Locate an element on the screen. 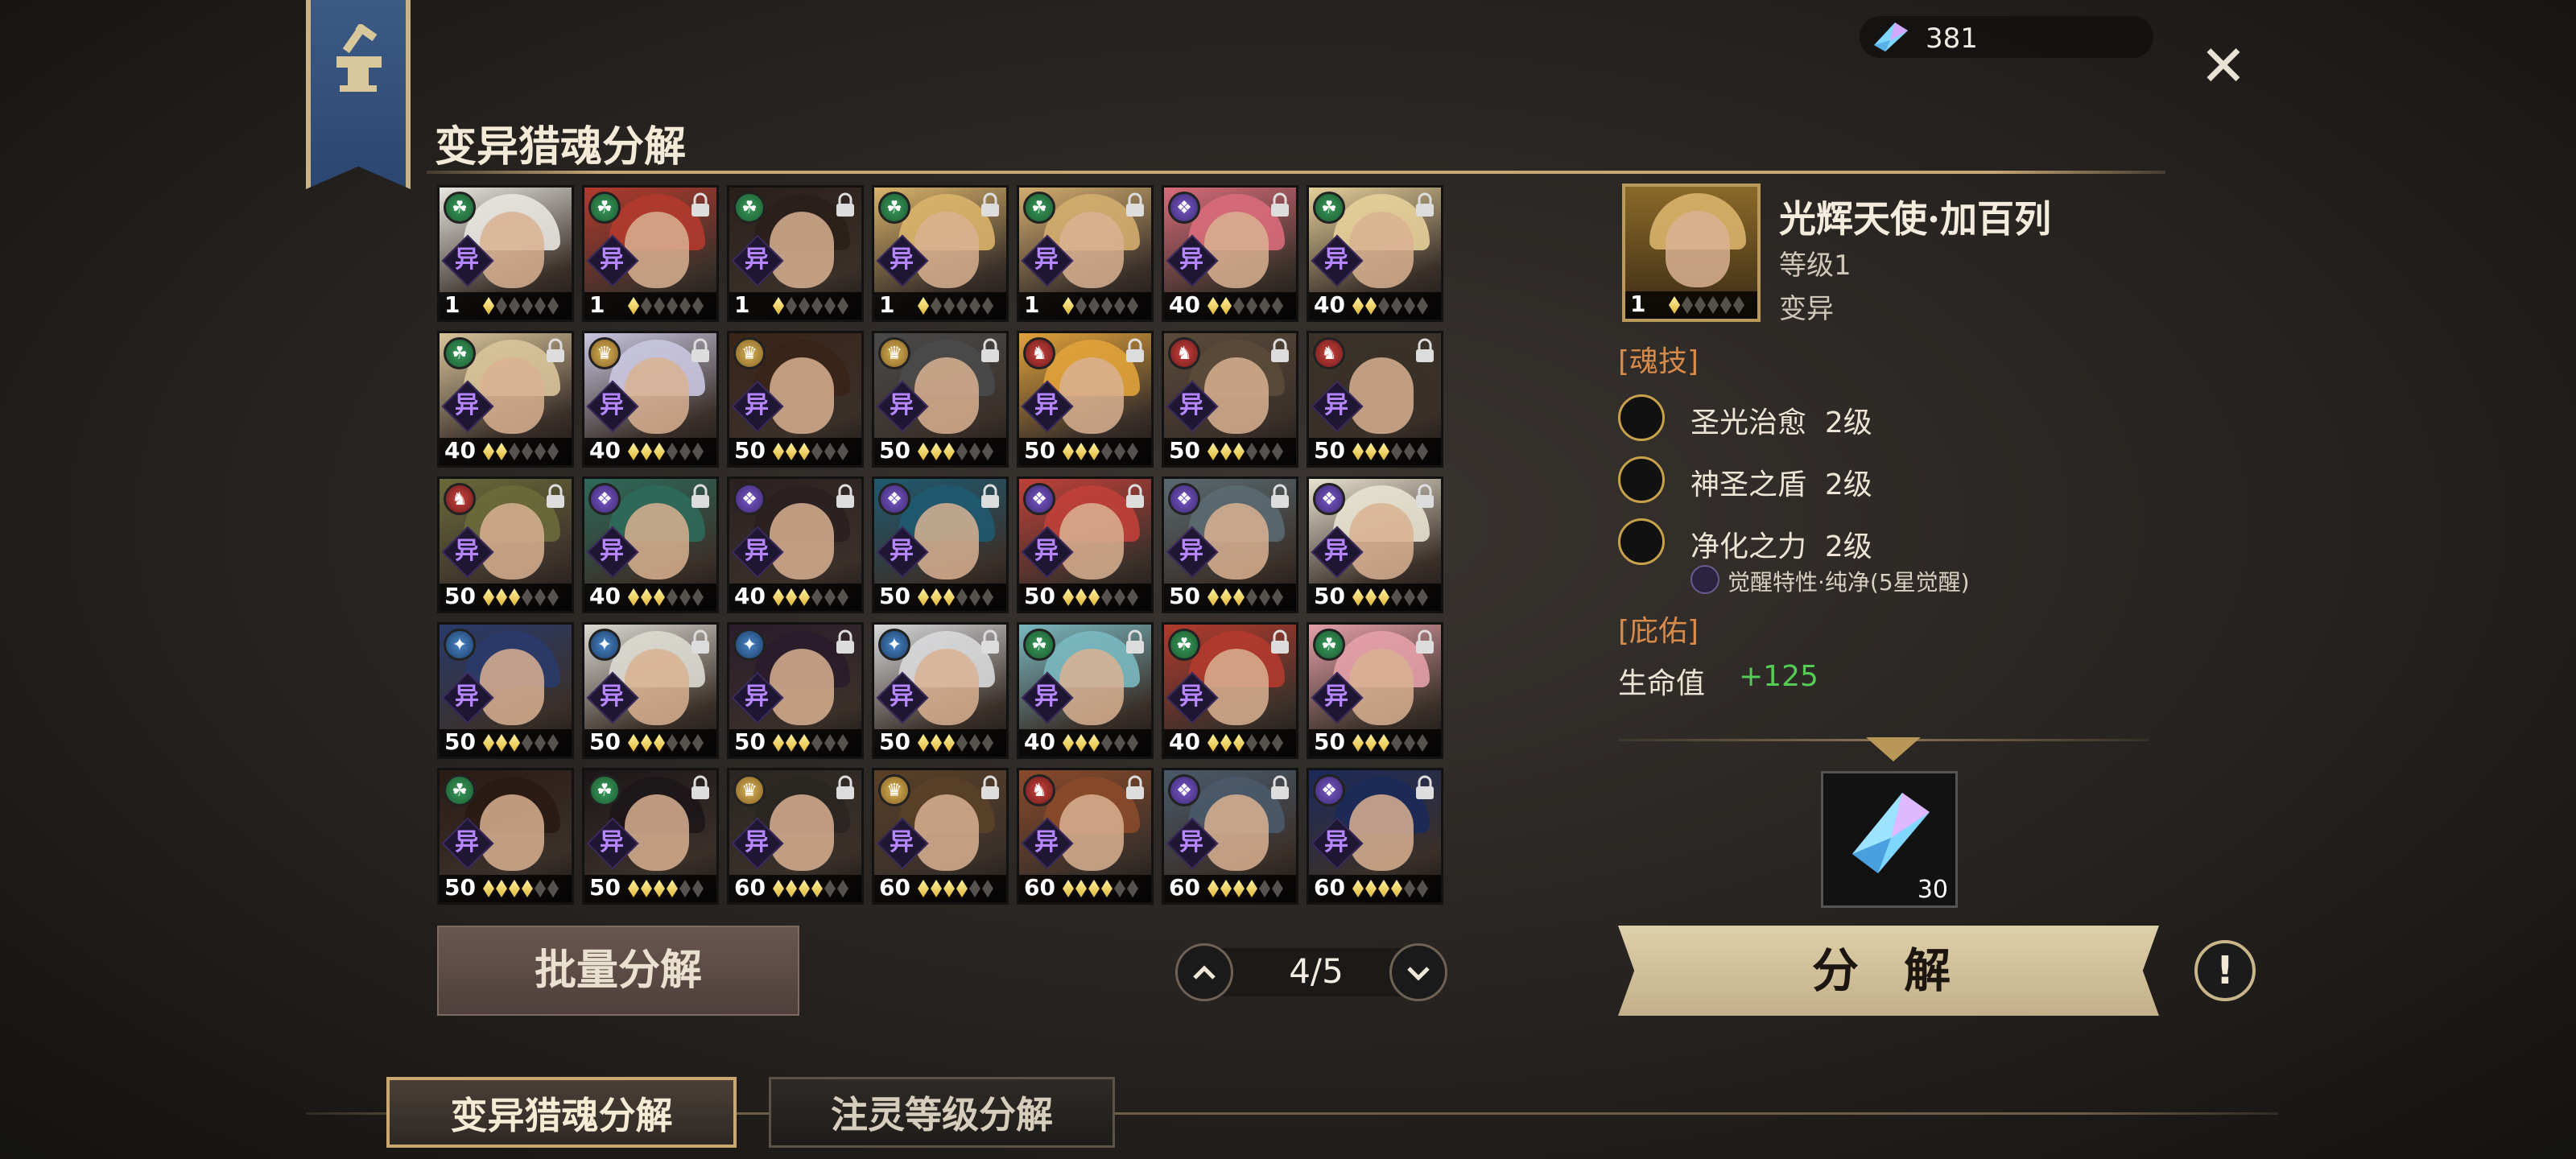 The width and height of the screenshot is (2576, 1159). info-button: ! is located at coordinates (2225, 970).